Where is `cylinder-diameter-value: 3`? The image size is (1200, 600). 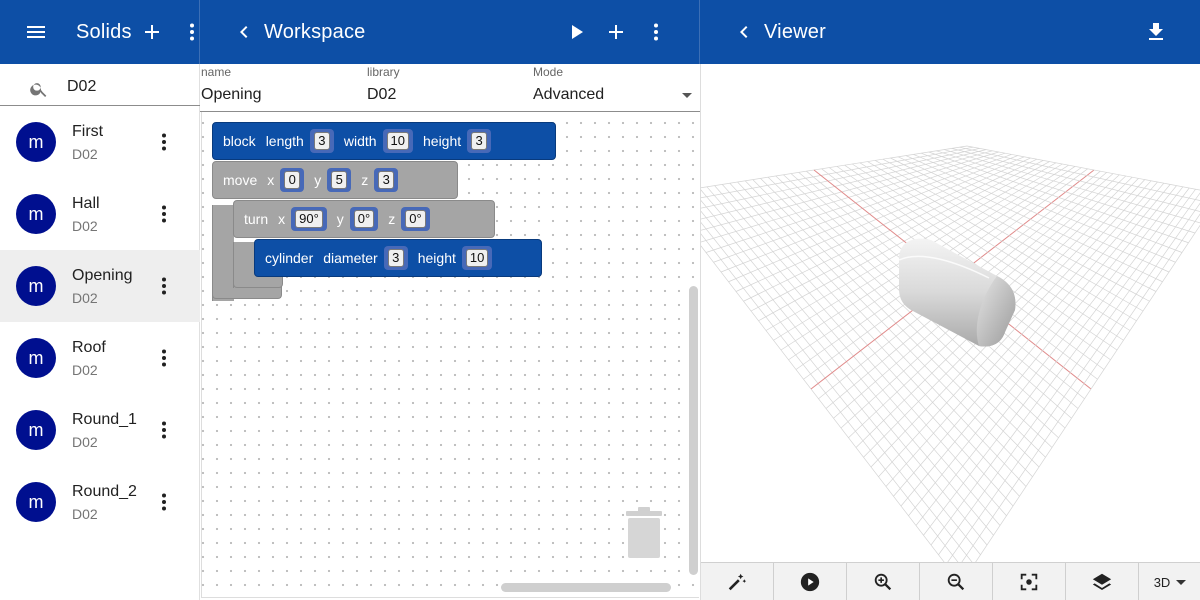
cylinder-diameter-value: 3 is located at coordinates (395, 258).